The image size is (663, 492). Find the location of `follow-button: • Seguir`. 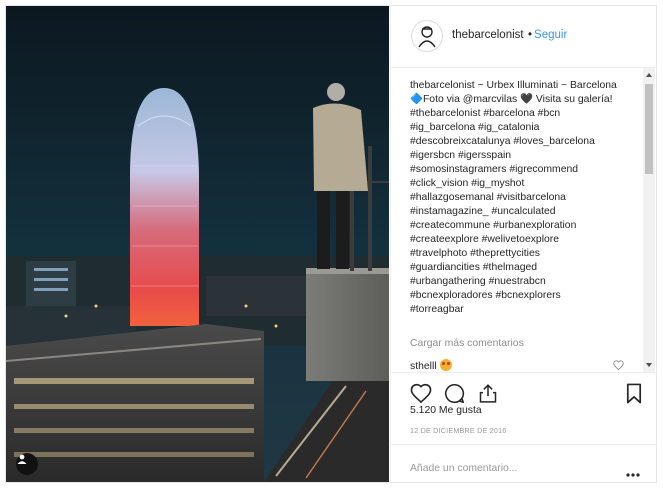

follow-button: • Seguir is located at coordinates (547, 35).